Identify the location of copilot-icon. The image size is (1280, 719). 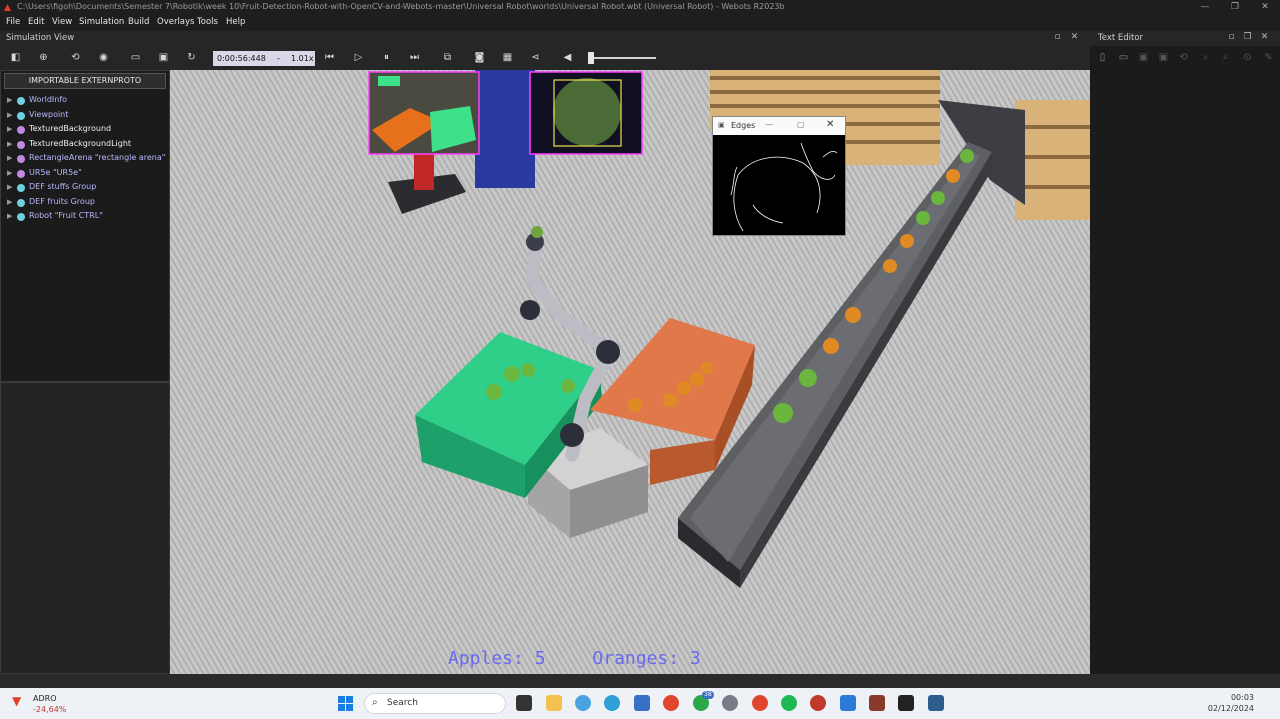
(583, 703).